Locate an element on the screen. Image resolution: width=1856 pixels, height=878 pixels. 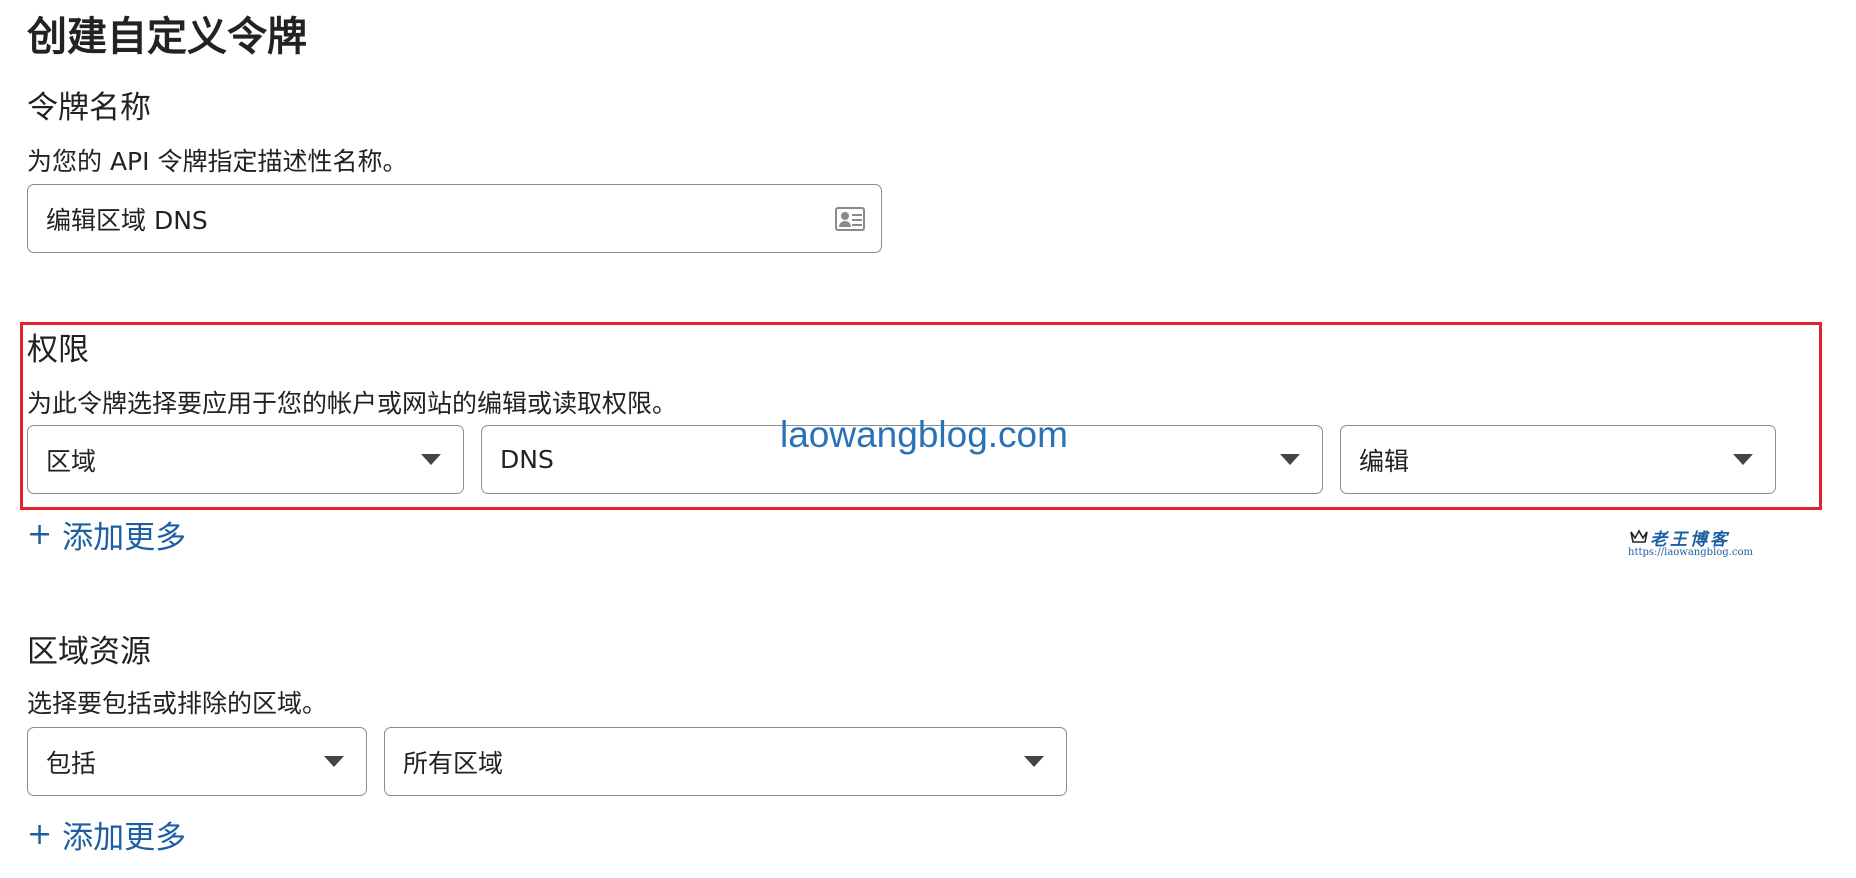
permission-level-select: 编辑 is located at coordinates (1558, 459).